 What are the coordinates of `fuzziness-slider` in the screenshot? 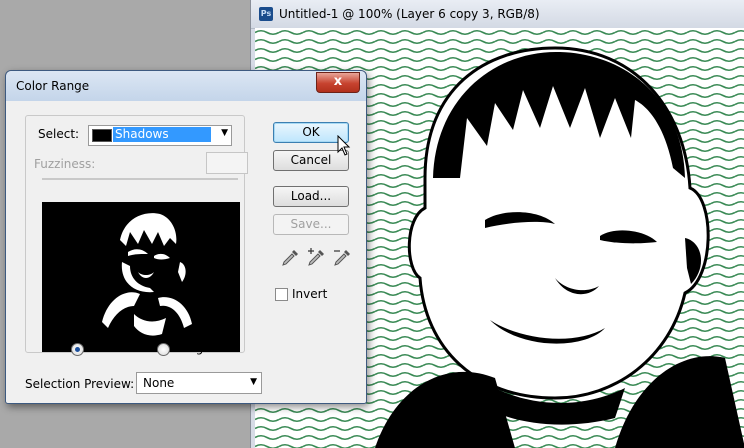 It's located at (140, 179).